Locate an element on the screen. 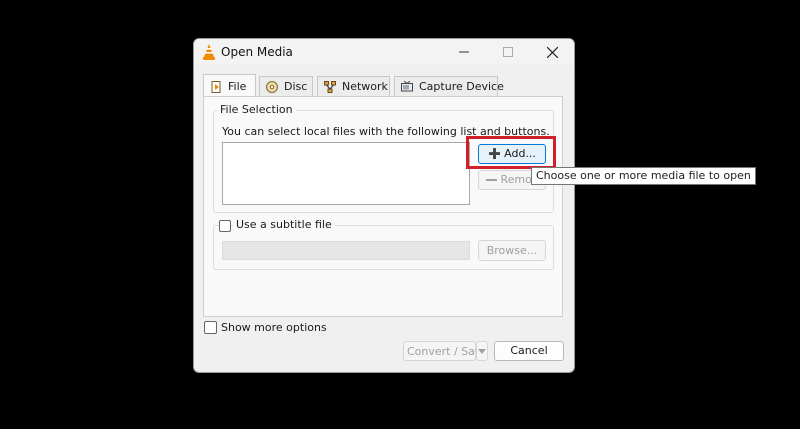  tab-network: Network is located at coordinates (353, 86).